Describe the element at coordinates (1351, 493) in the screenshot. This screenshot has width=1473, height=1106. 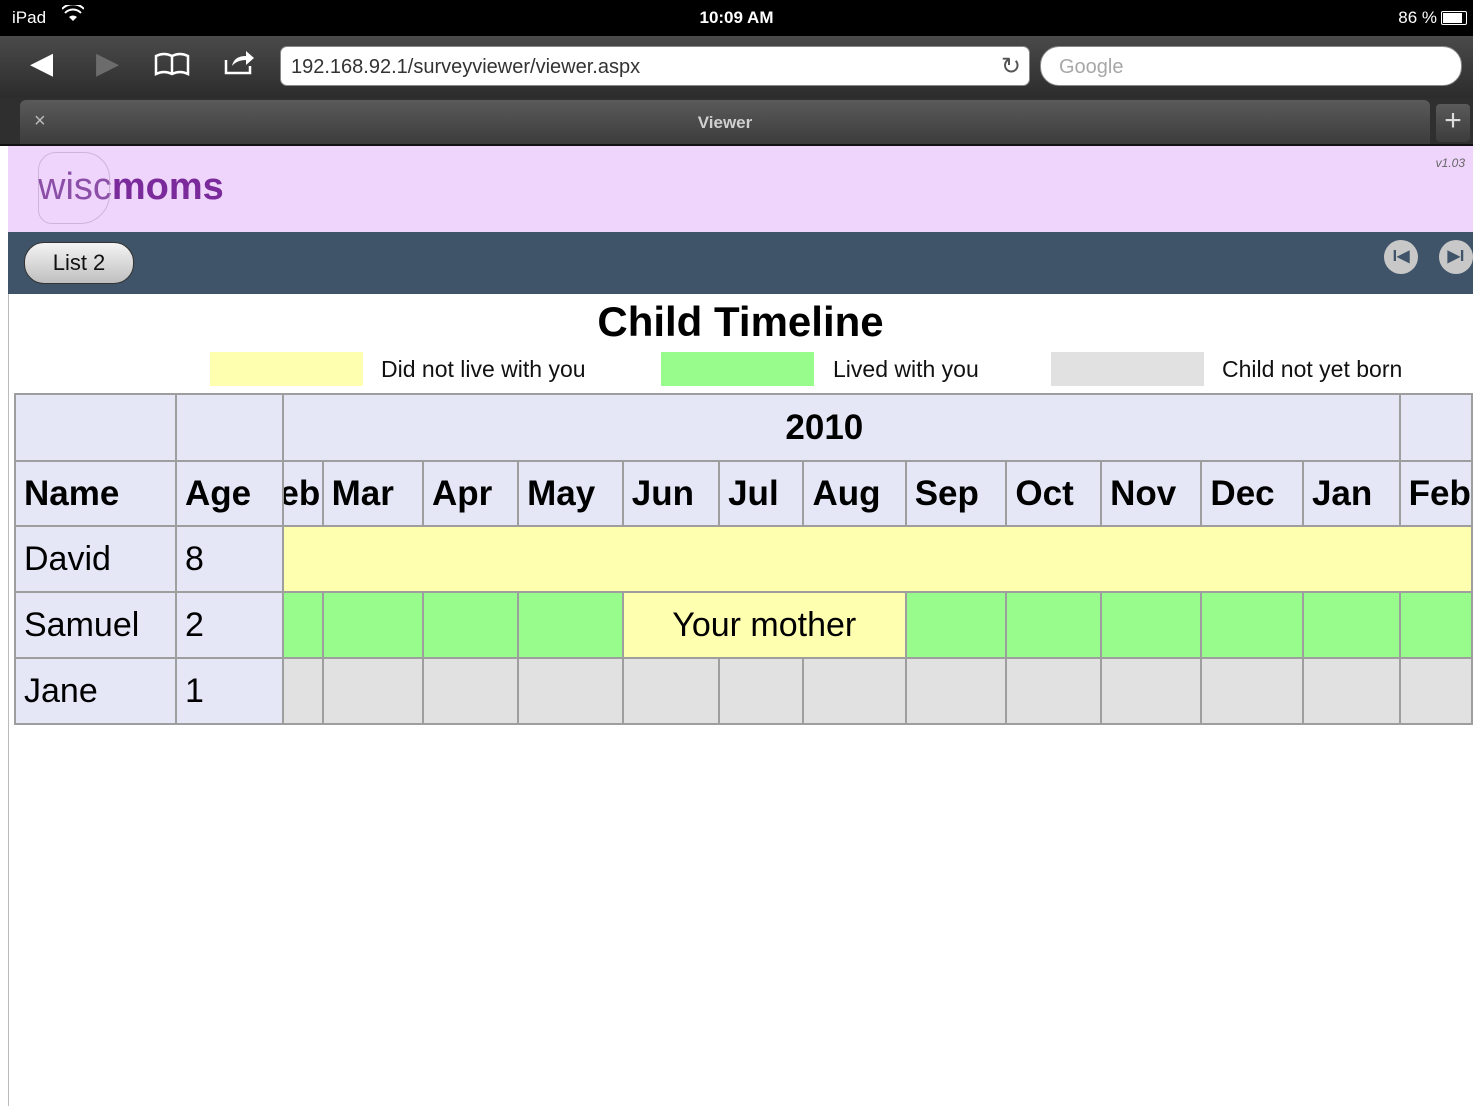
I see `month-header: Jan` at that location.